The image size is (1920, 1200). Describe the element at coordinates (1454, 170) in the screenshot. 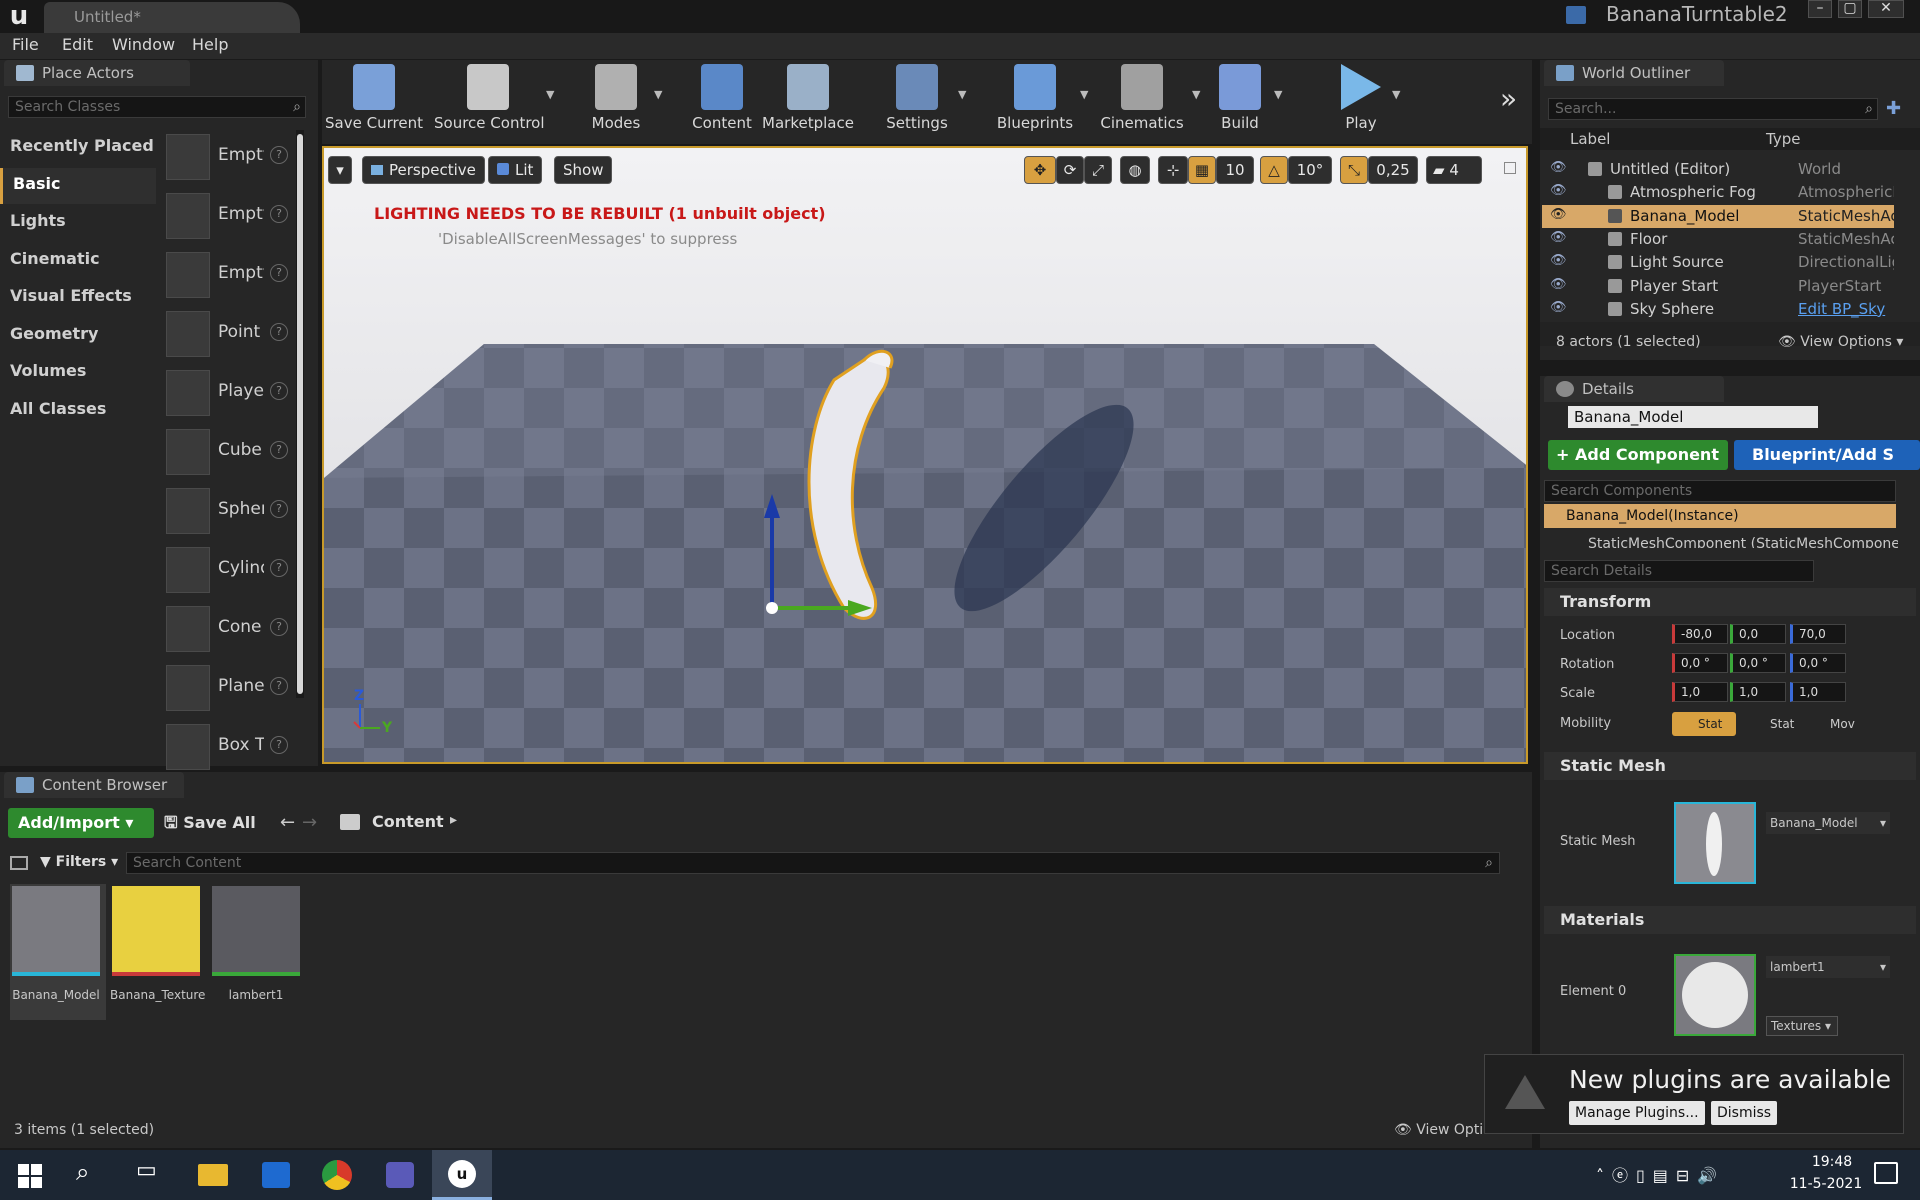

I see `camera-speed-button: ▰ 4` at that location.